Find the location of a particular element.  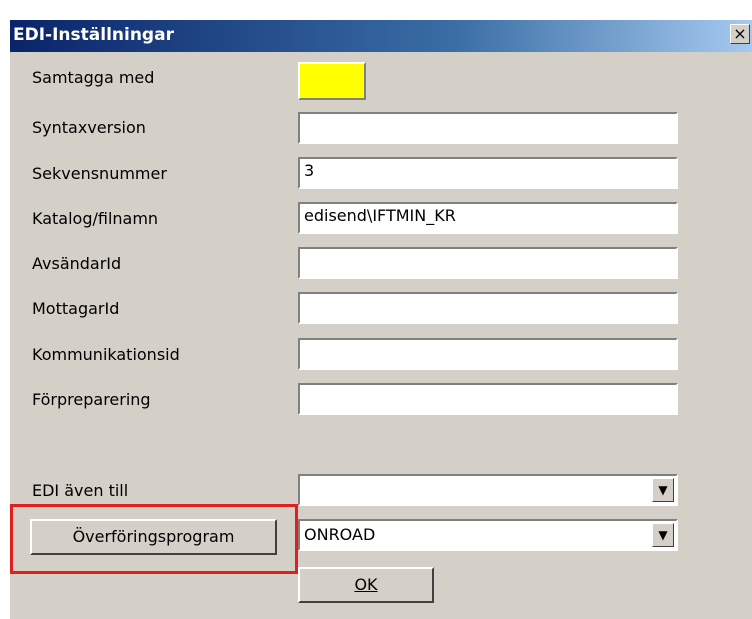

avsandarid-field is located at coordinates (488, 263).